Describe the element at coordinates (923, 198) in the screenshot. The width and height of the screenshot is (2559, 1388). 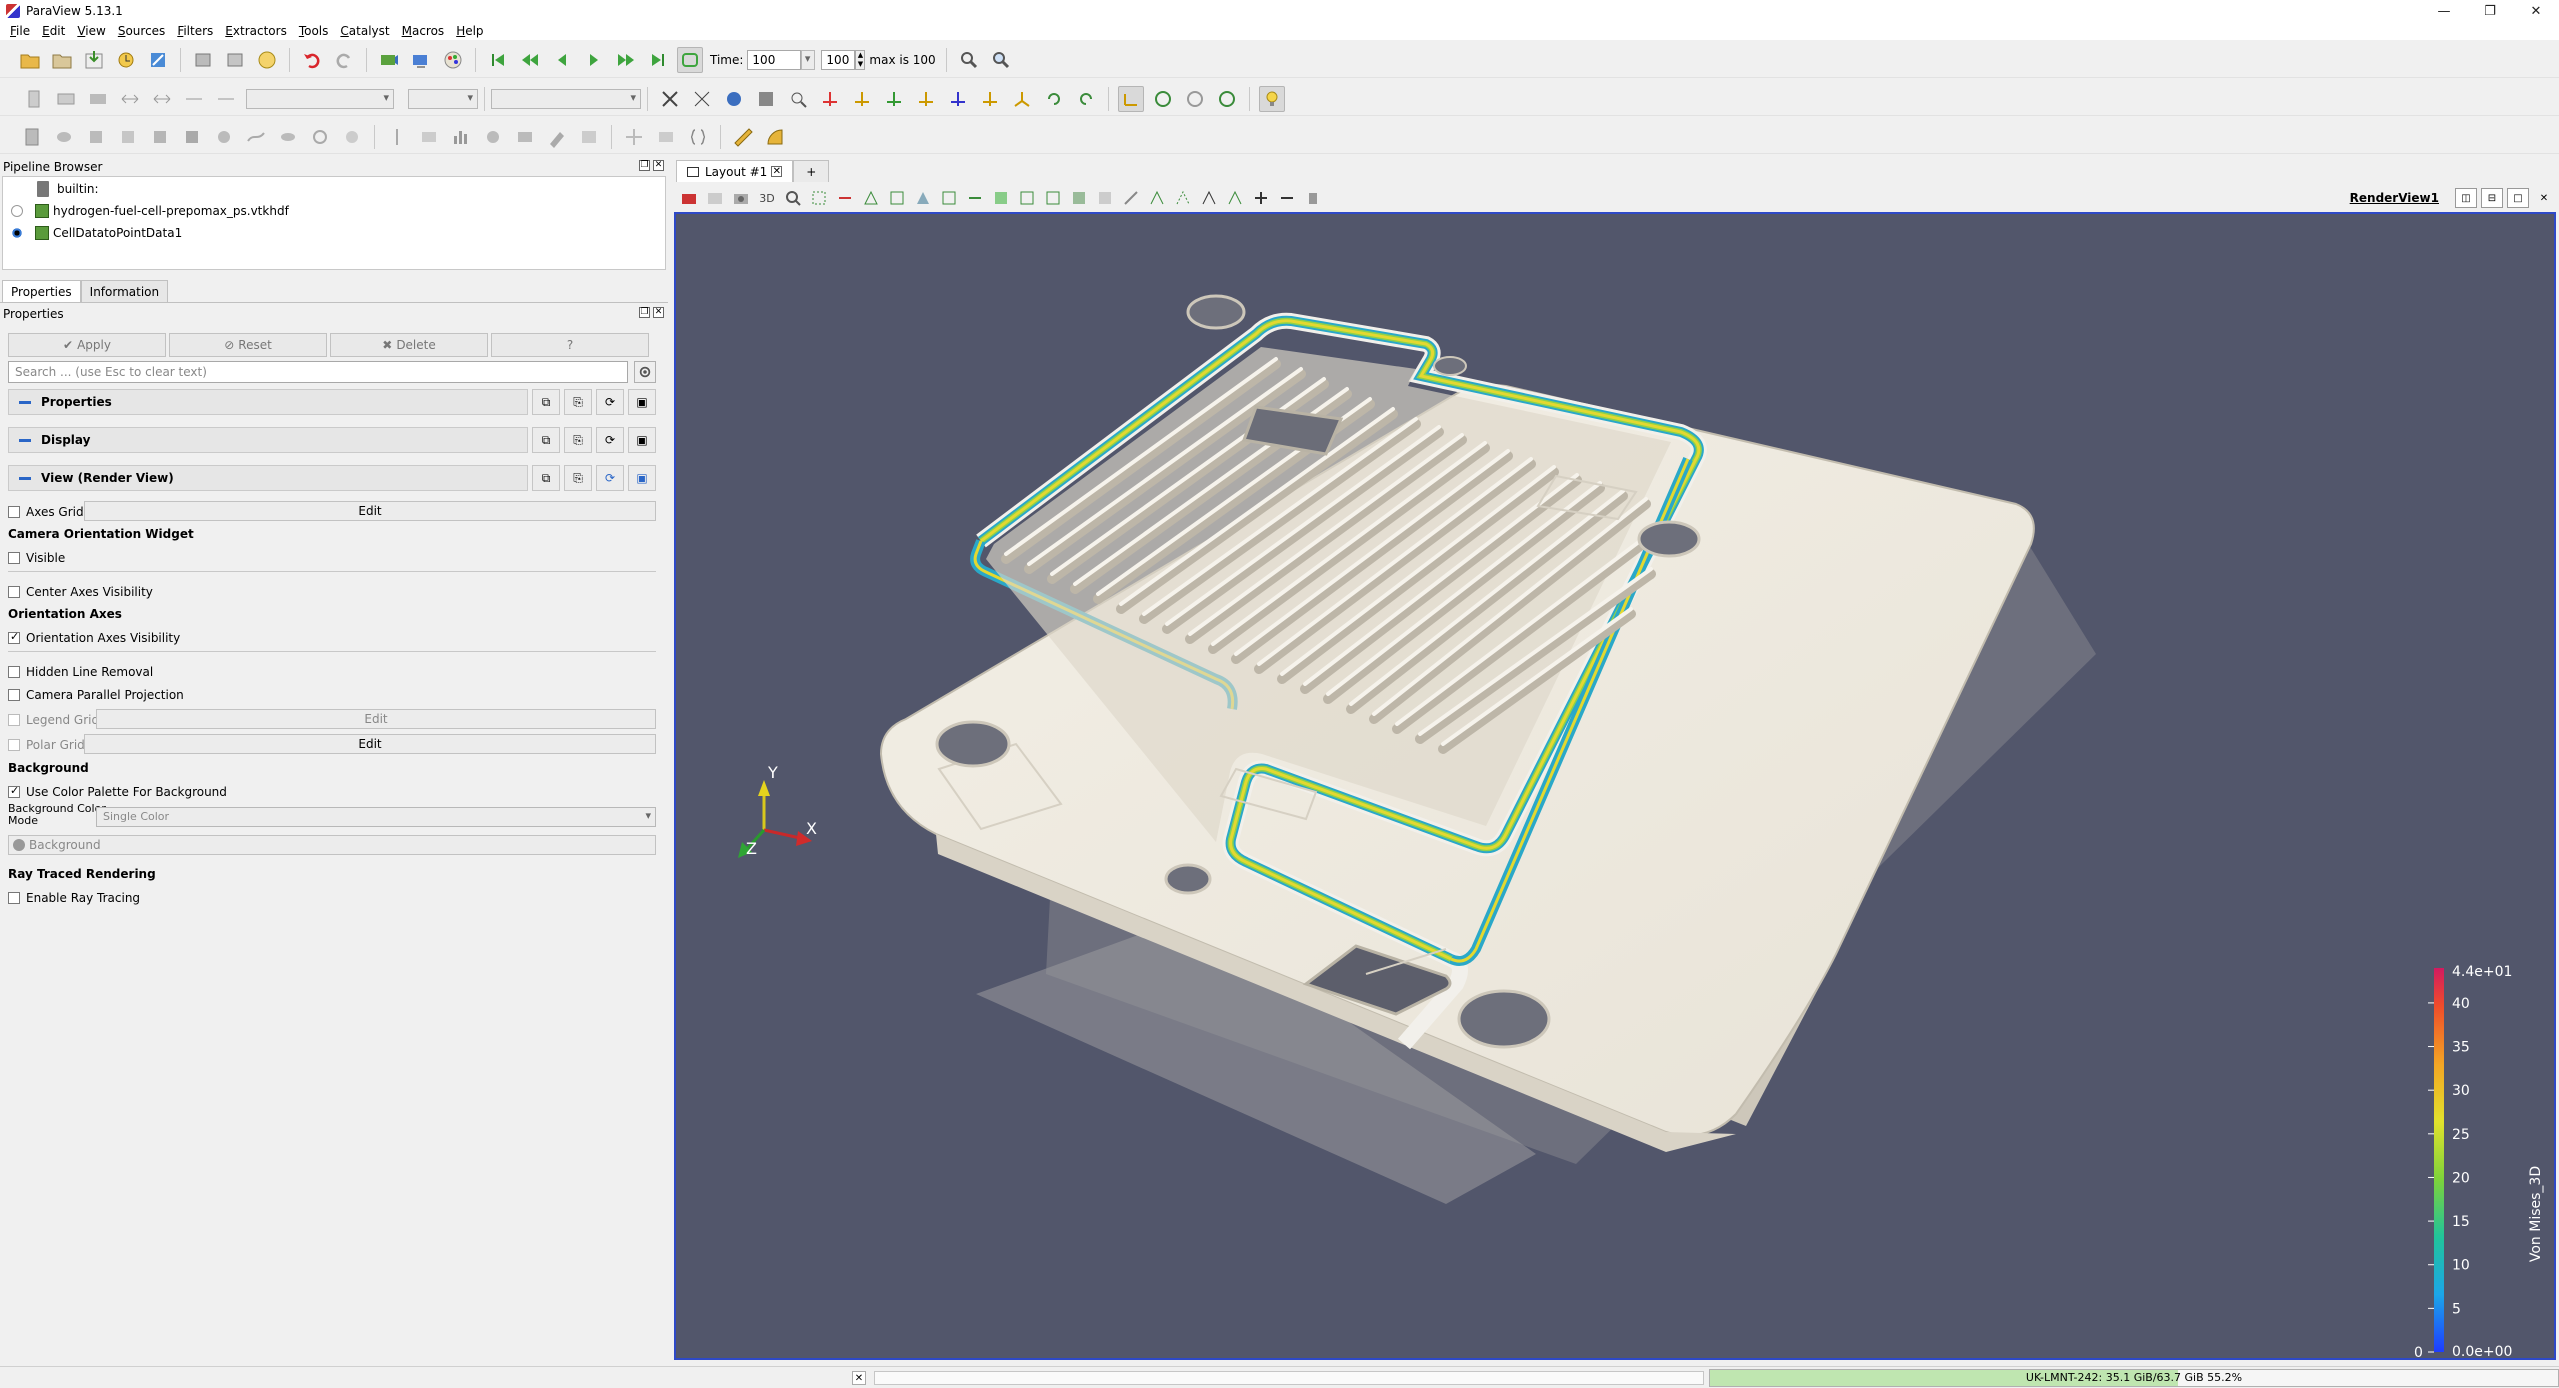
I see `select-polygon-icon` at that location.